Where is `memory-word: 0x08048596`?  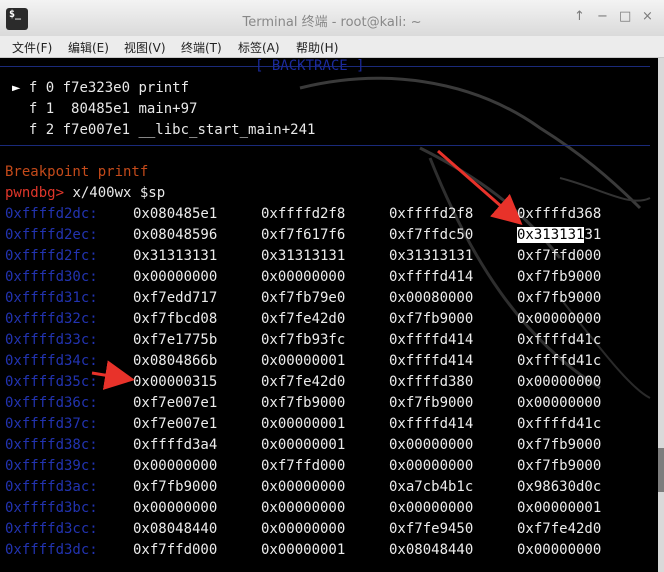 memory-word: 0x08048596 is located at coordinates (175, 235).